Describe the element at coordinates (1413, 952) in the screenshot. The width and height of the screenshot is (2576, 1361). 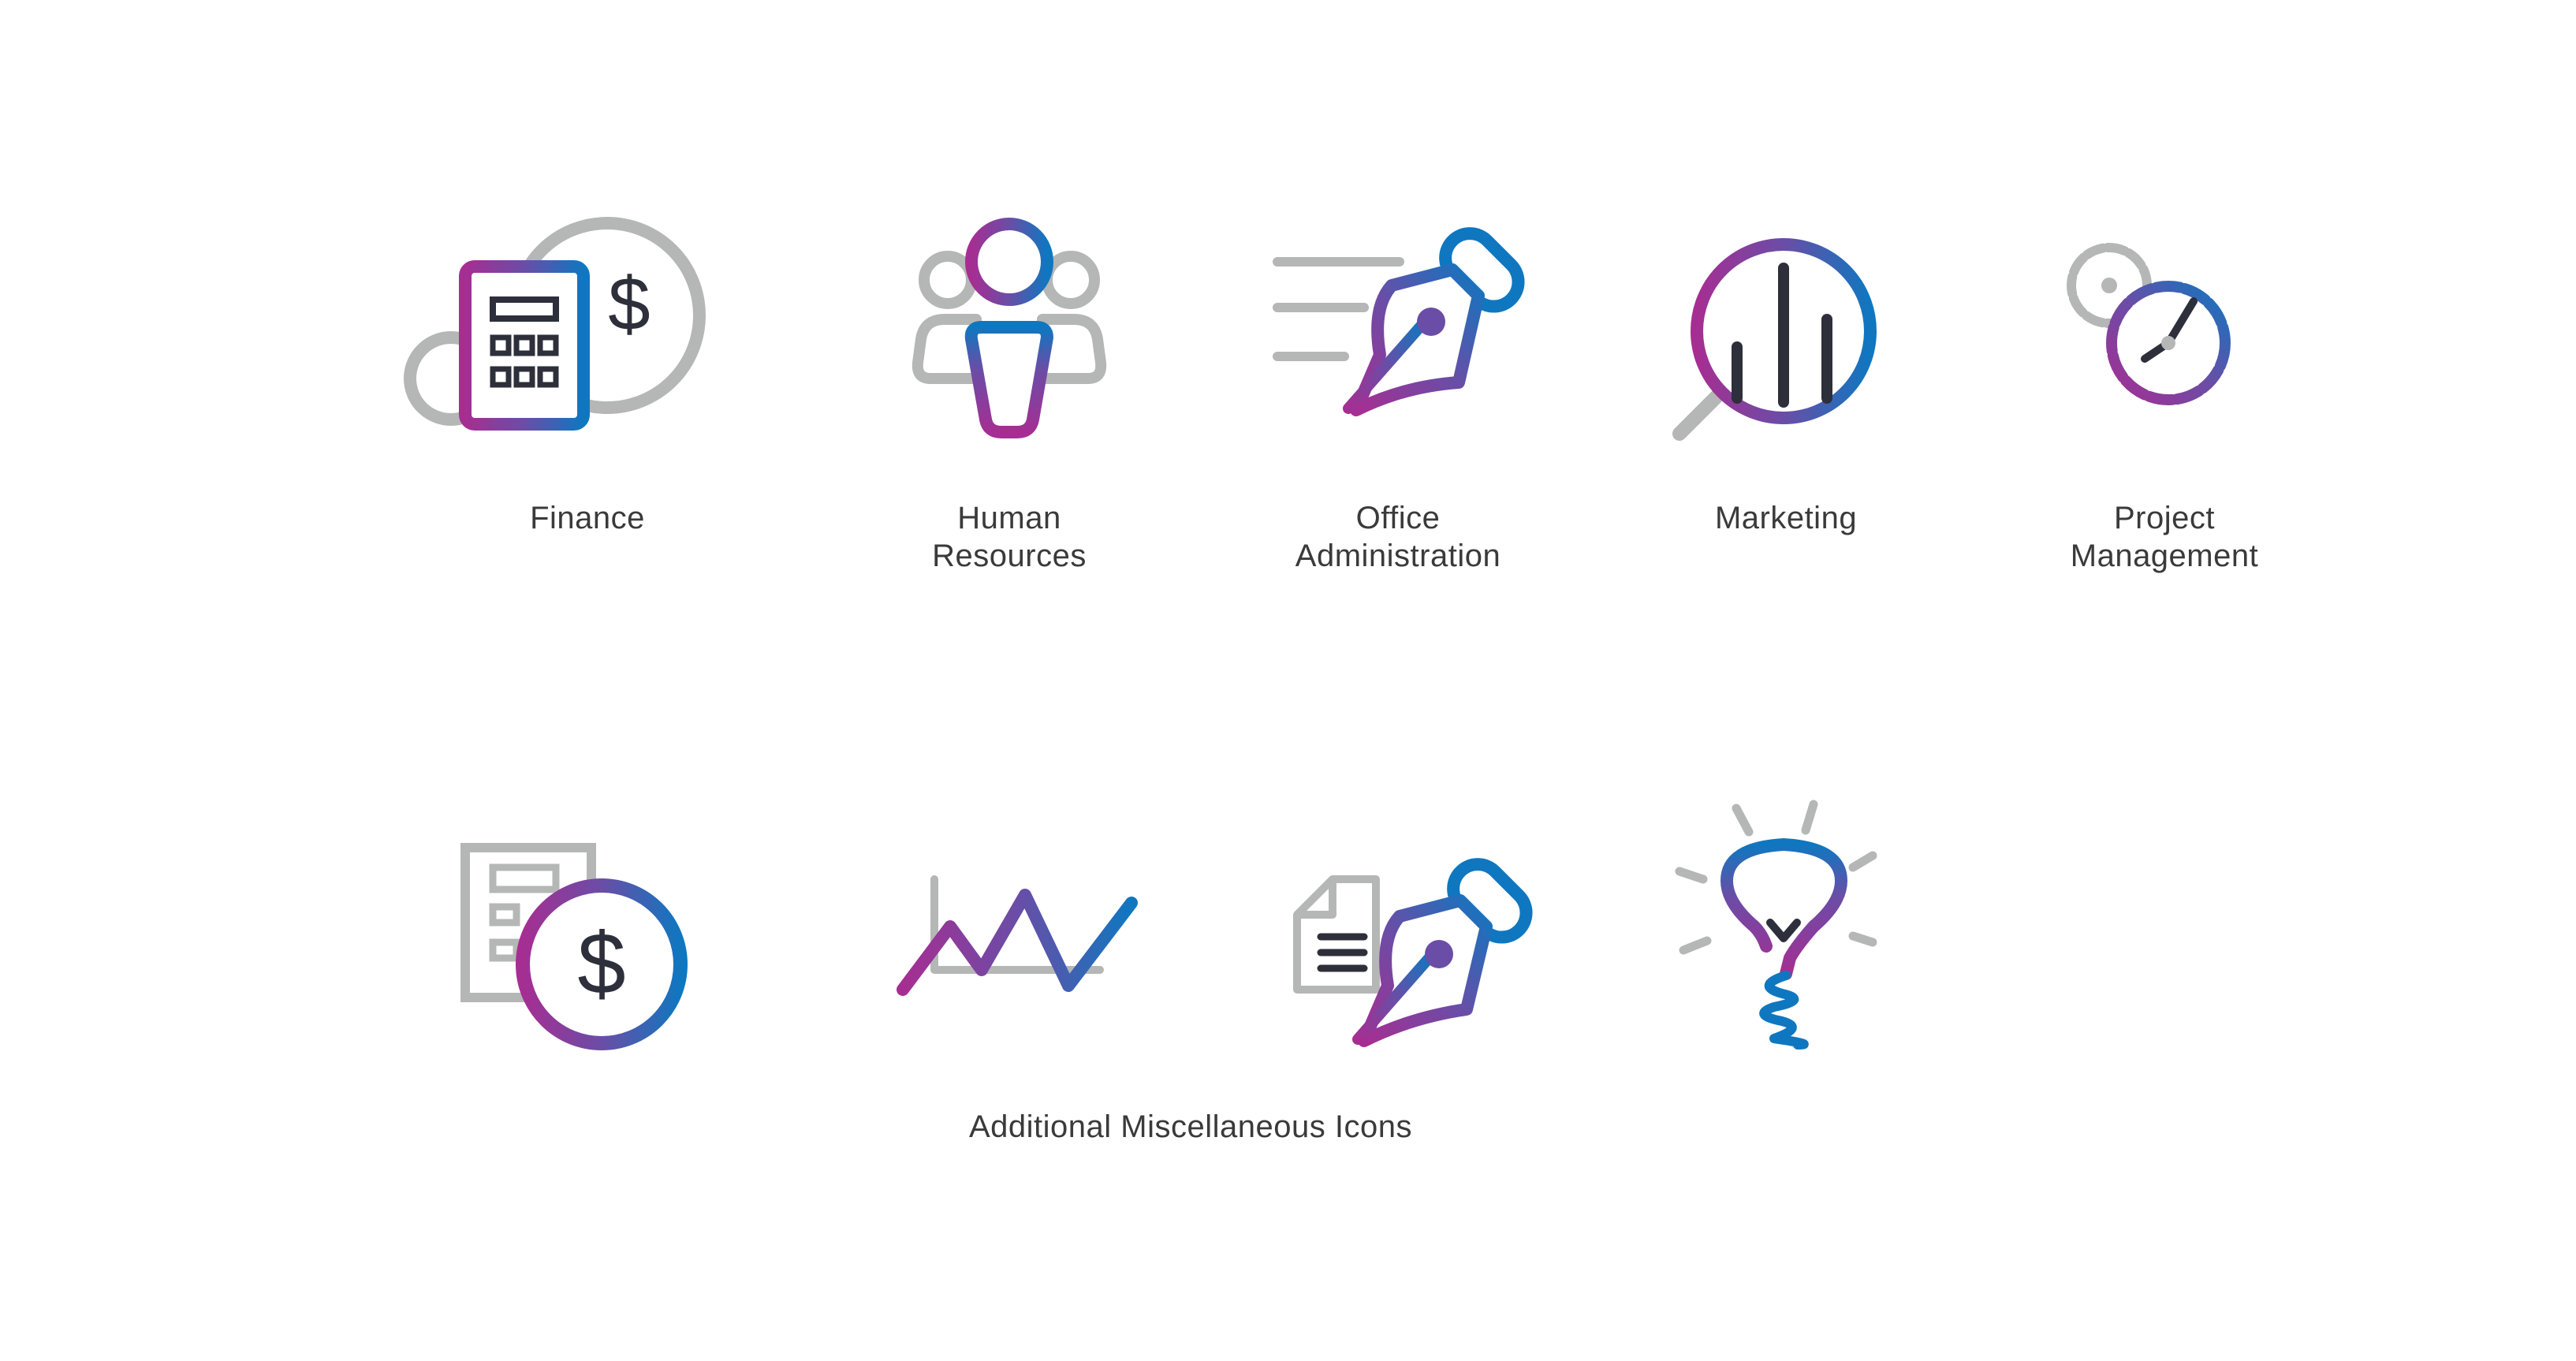
I see `document-pen-icon` at that location.